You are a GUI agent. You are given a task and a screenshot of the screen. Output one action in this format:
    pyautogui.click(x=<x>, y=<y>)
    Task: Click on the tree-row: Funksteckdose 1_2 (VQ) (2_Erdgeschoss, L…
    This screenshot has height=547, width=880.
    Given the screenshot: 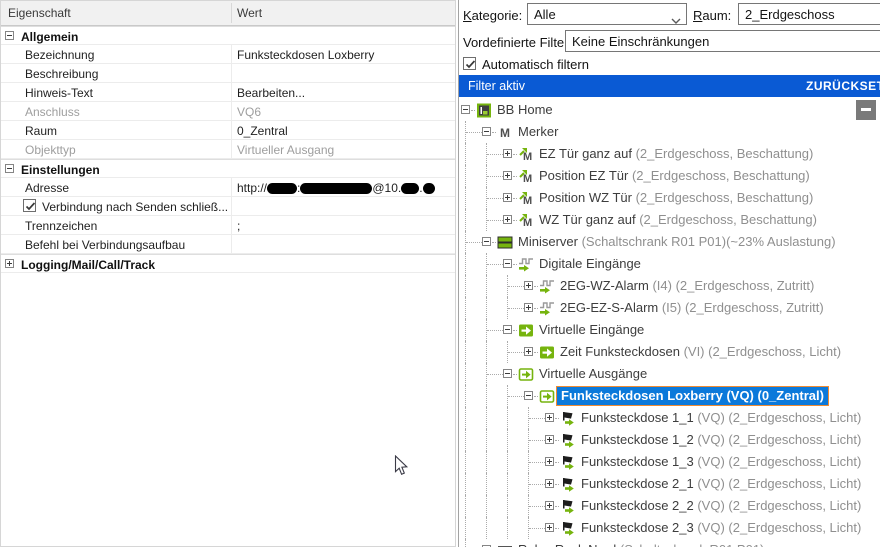 What is the action you would take?
    pyautogui.click(x=669, y=440)
    